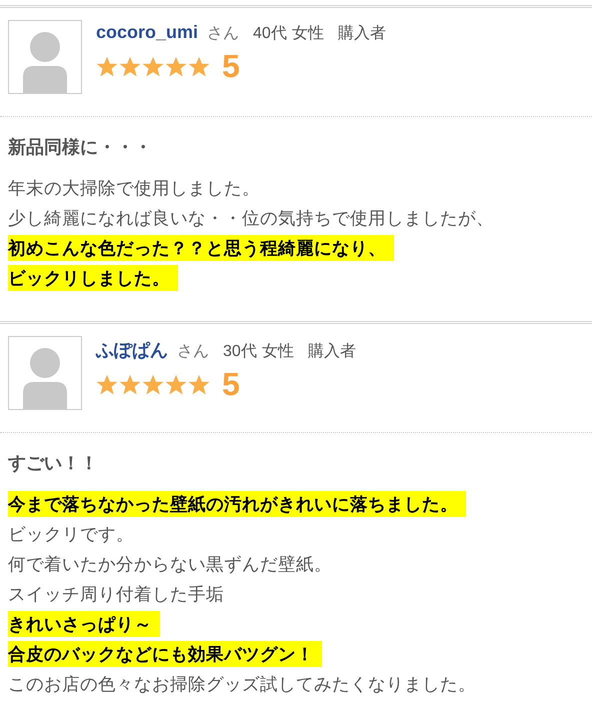 The image size is (592, 720). Describe the element at coordinates (116, 594) in the screenshot. I see `review-text: スイッチ周り付着した手垢` at that location.